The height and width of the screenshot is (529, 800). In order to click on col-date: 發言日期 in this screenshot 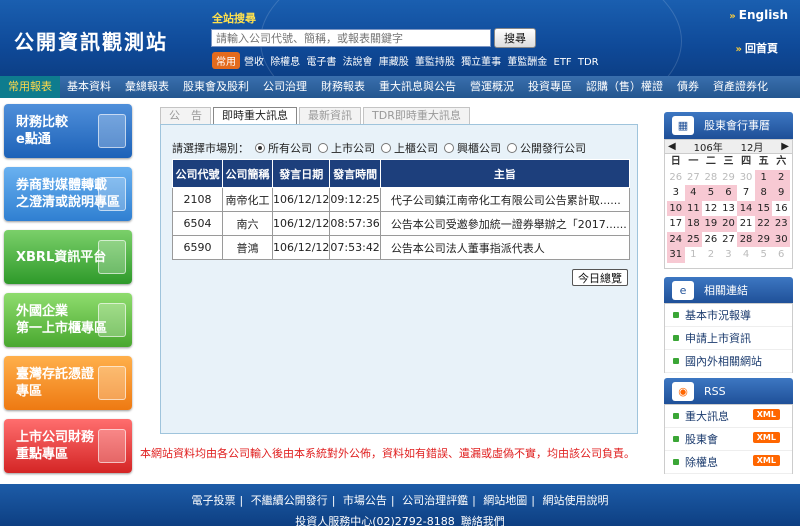, I will do `click(301, 173)`.